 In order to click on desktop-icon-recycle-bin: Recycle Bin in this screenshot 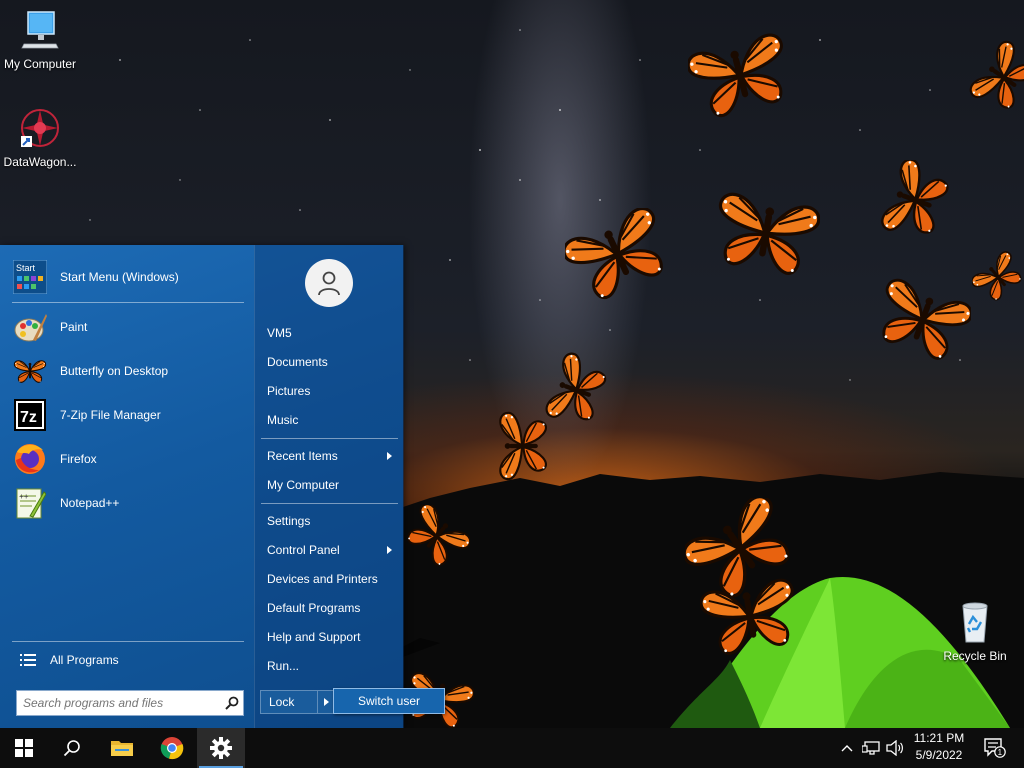, I will do `click(975, 631)`.